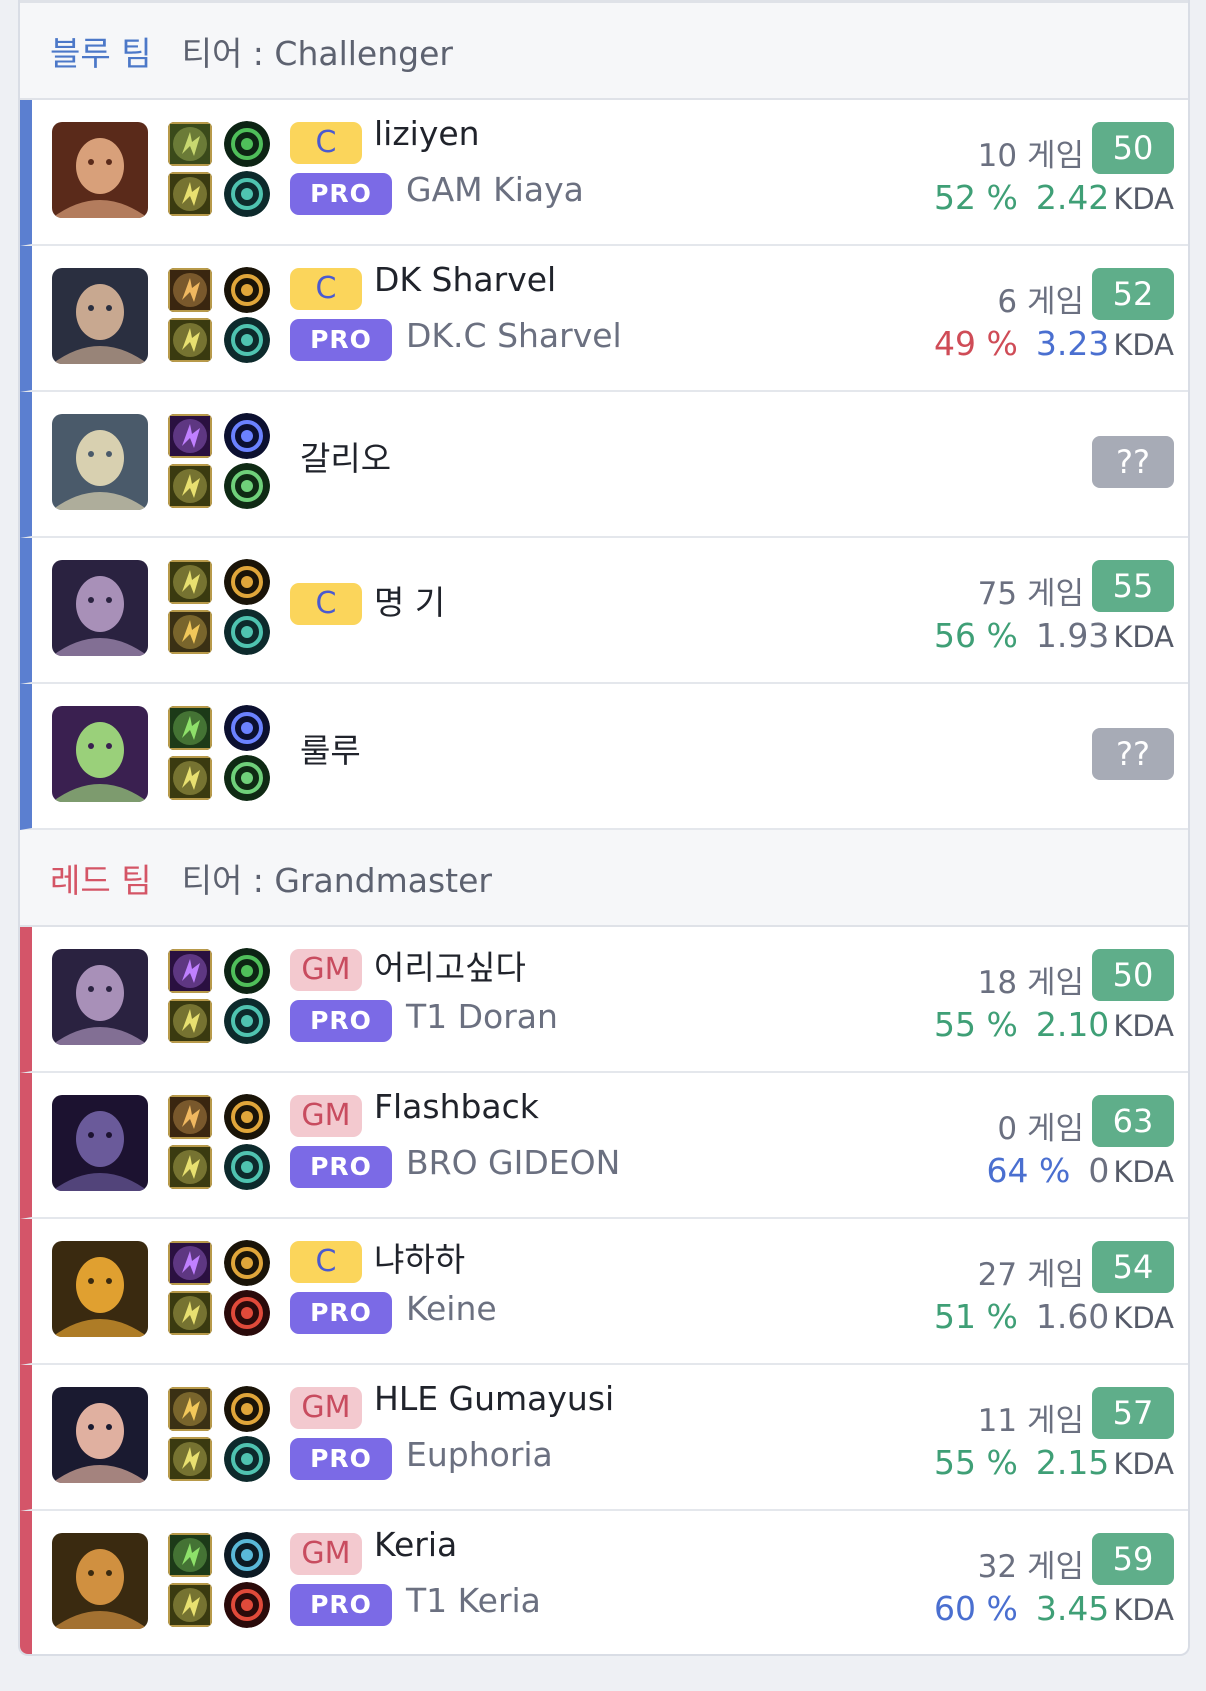 This screenshot has height=1691, width=1206. Describe the element at coordinates (465, 279) in the screenshot. I see `summoner-name: DK Sharvel` at that location.